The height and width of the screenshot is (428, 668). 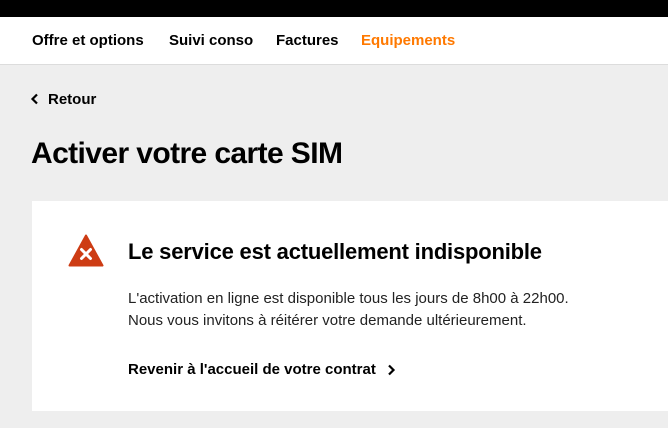 I want to click on nav-item-equipements: Equipements, so click(x=408, y=40).